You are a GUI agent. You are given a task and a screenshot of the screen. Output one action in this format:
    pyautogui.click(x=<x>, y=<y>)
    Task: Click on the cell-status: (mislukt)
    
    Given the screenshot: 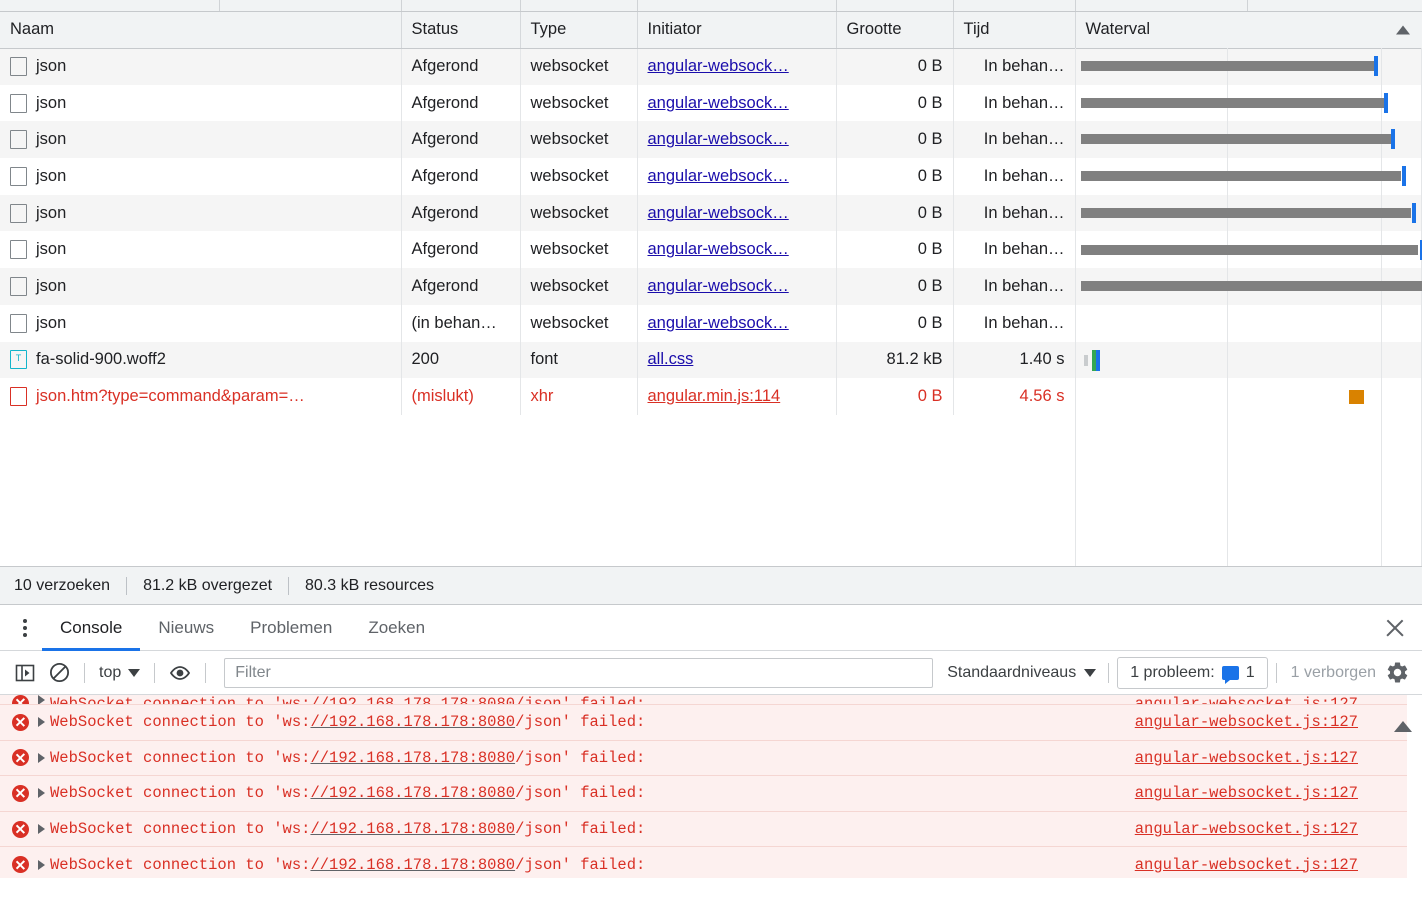 What is the action you would take?
    pyautogui.click(x=461, y=396)
    